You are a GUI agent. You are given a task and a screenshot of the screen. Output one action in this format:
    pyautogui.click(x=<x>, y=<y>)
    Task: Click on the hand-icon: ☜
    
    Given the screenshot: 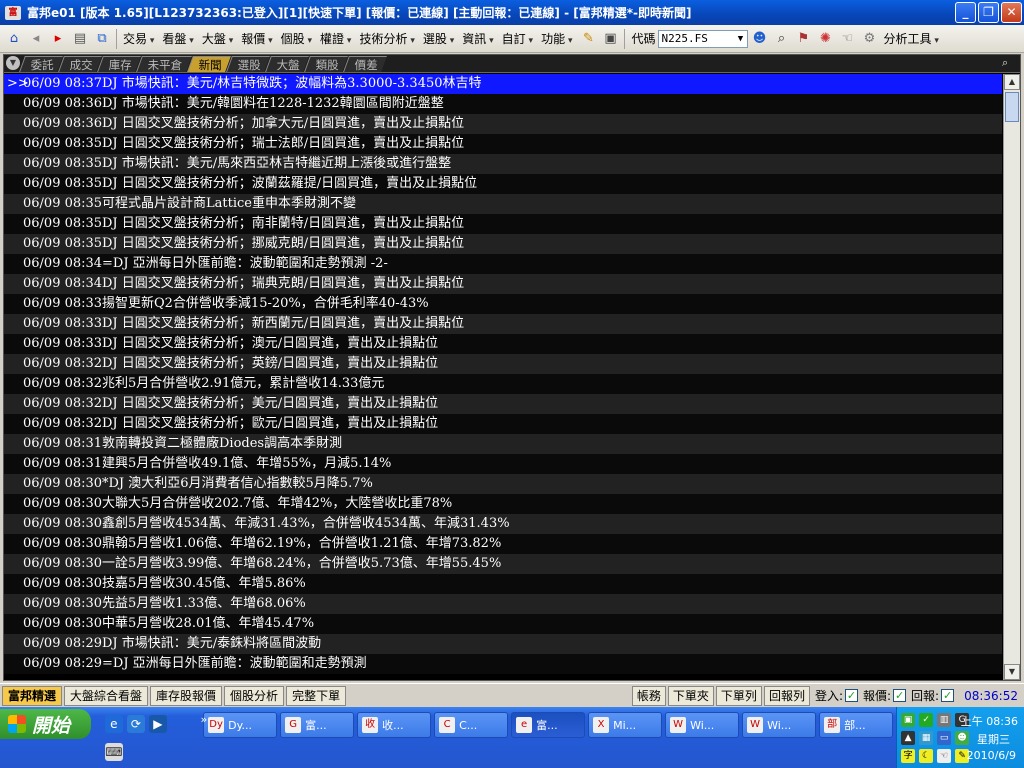 What is the action you would take?
    pyautogui.click(x=847, y=39)
    